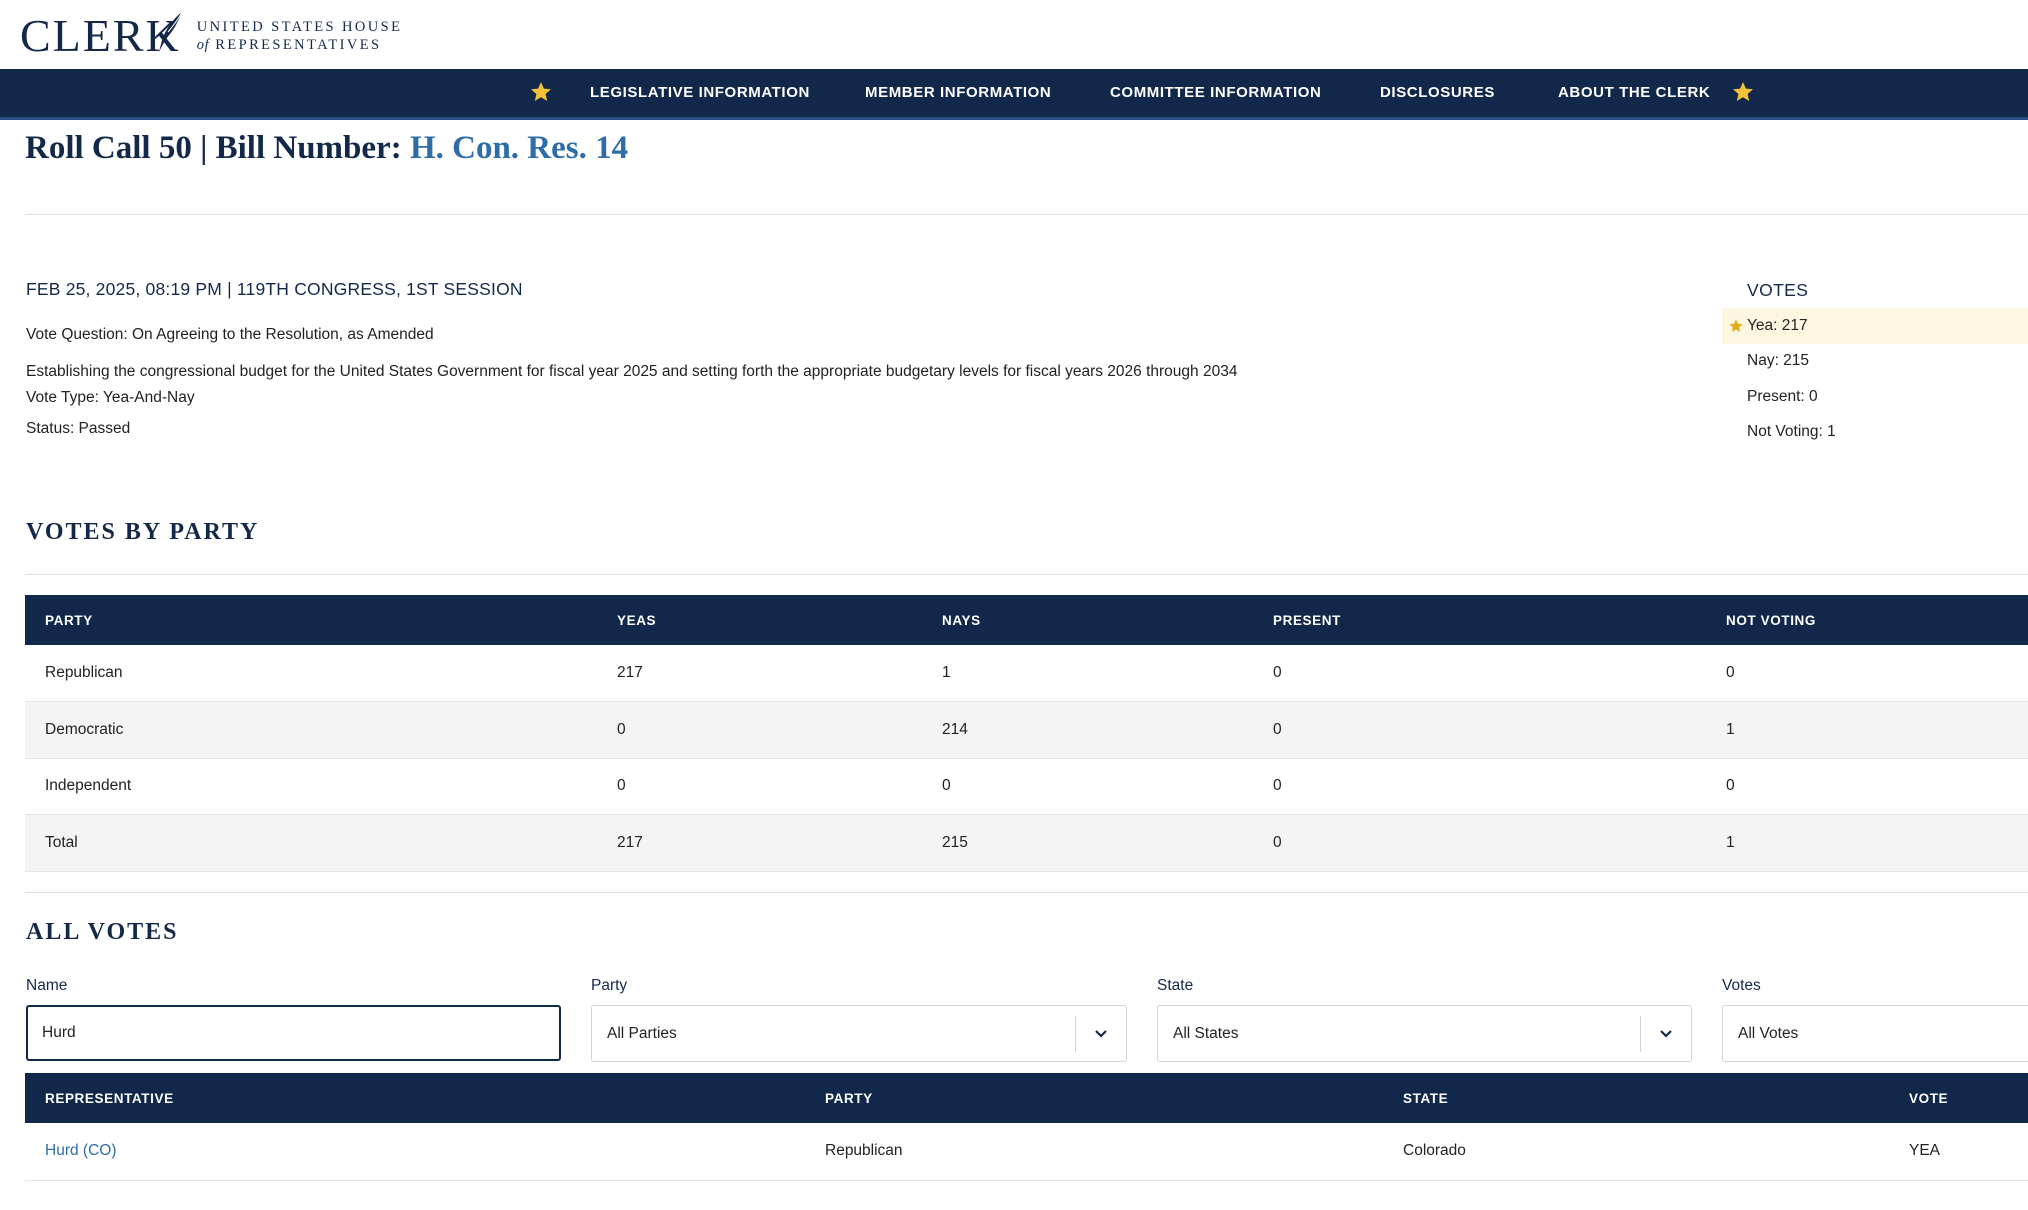 The image size is (2028, 1210). What do you see at coordinates (642, 1033) in the screenshot?
I see `party-filter-value: All Parties` at bounding box center [642, 1033].